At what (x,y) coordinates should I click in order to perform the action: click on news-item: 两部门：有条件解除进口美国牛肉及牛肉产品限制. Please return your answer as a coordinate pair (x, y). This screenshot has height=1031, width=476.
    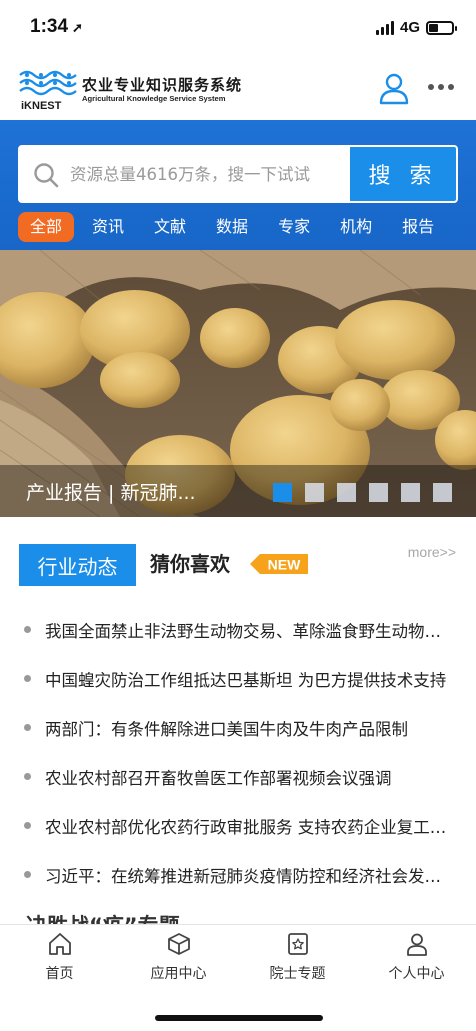
    Looking at the image, I should click on (238, 727).